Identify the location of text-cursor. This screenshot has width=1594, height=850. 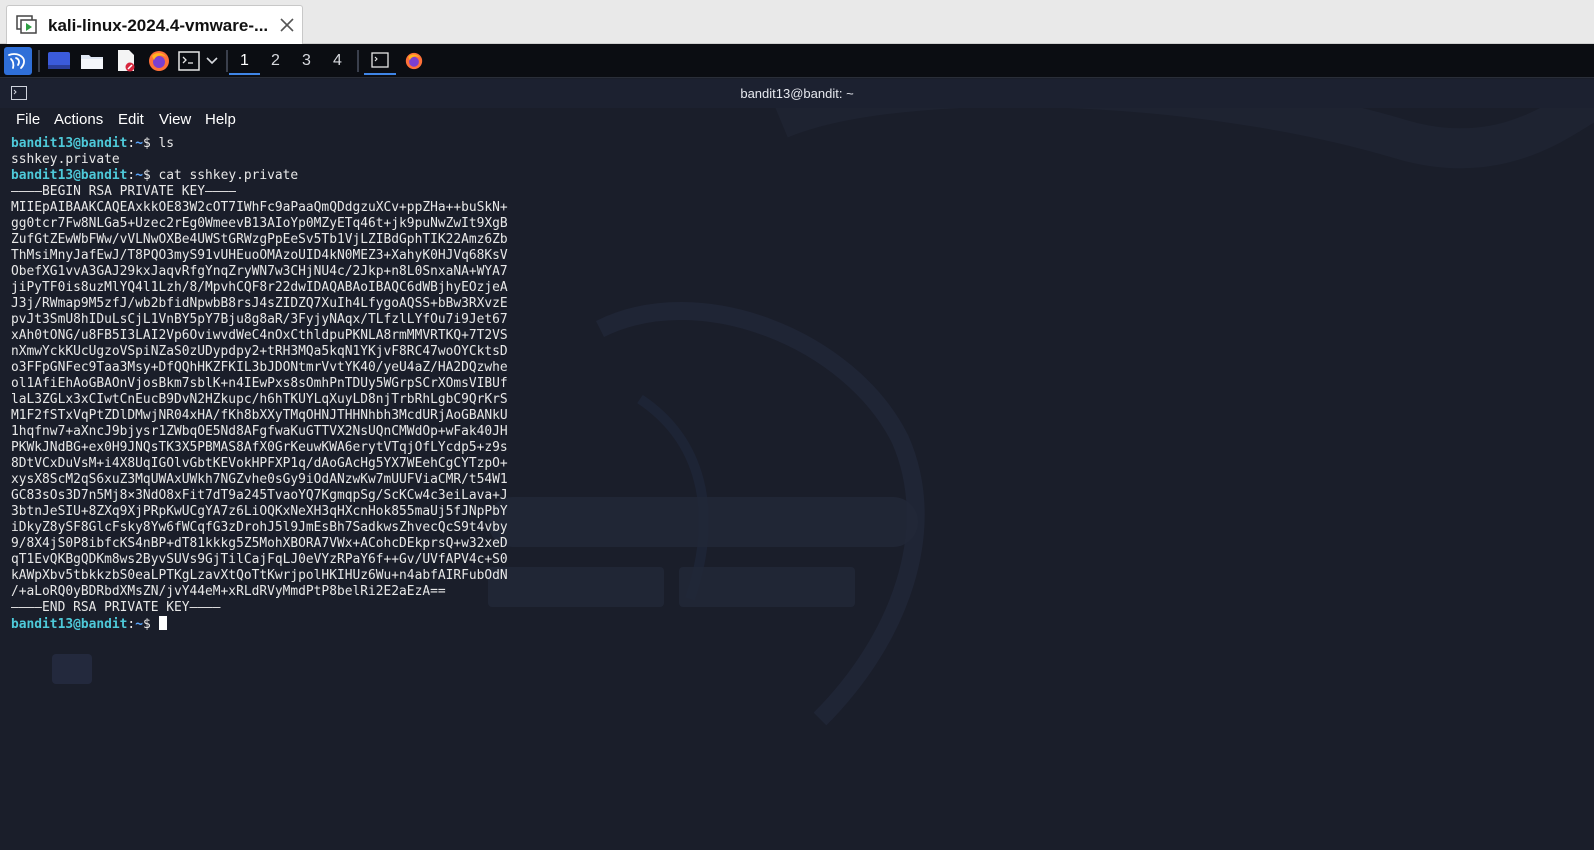
(163, 623).